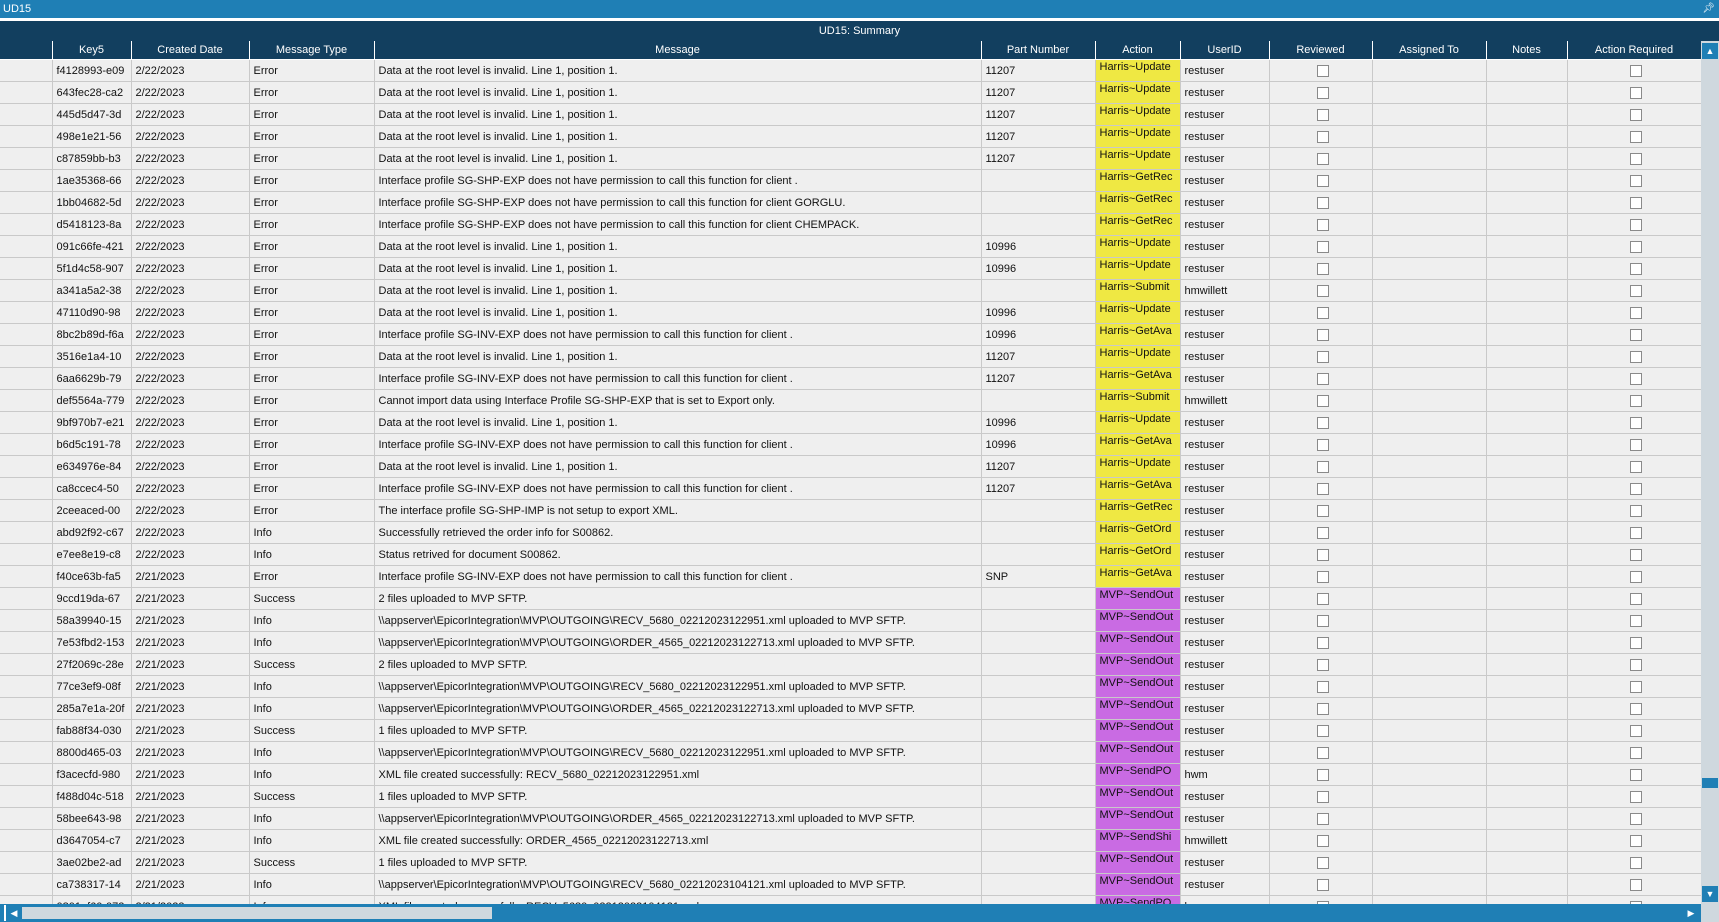 This screenshot has height=922, width=1719. I want to click on cell-action: MVP~SendPO, so click(1138, 899).